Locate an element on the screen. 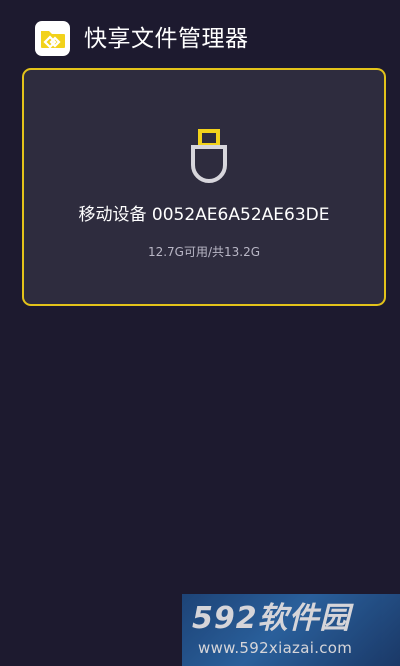  app-title: 快享文件管理器 is located at coordinates (166, 39).